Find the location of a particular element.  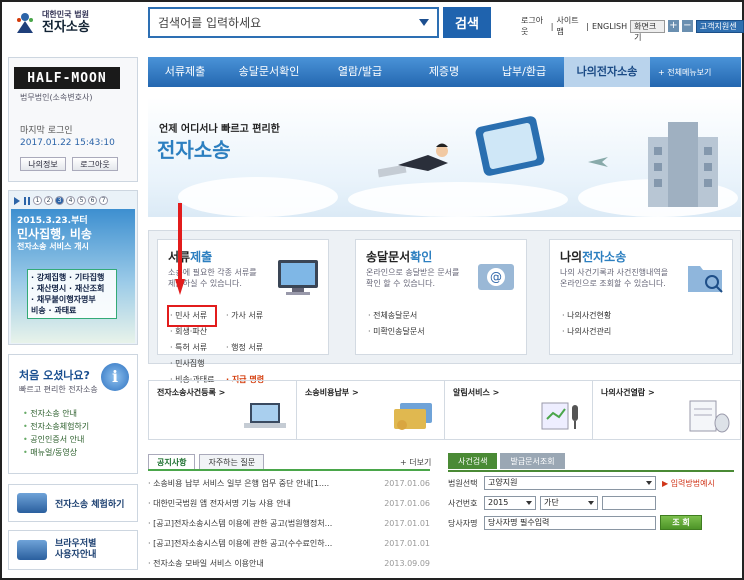

unchecked-delivery-link: · 미확인송달문서 is located at coordinates (396, 332).